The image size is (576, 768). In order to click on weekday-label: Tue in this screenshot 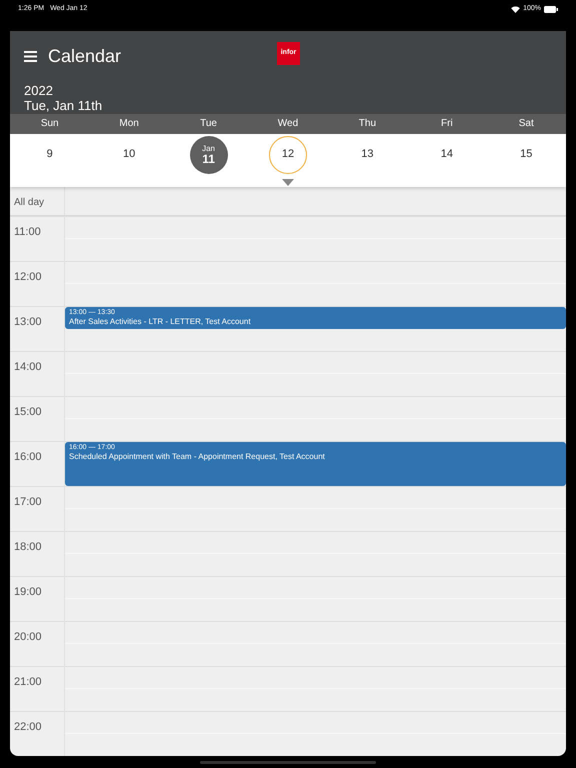, I will do `click(208, 124)`.